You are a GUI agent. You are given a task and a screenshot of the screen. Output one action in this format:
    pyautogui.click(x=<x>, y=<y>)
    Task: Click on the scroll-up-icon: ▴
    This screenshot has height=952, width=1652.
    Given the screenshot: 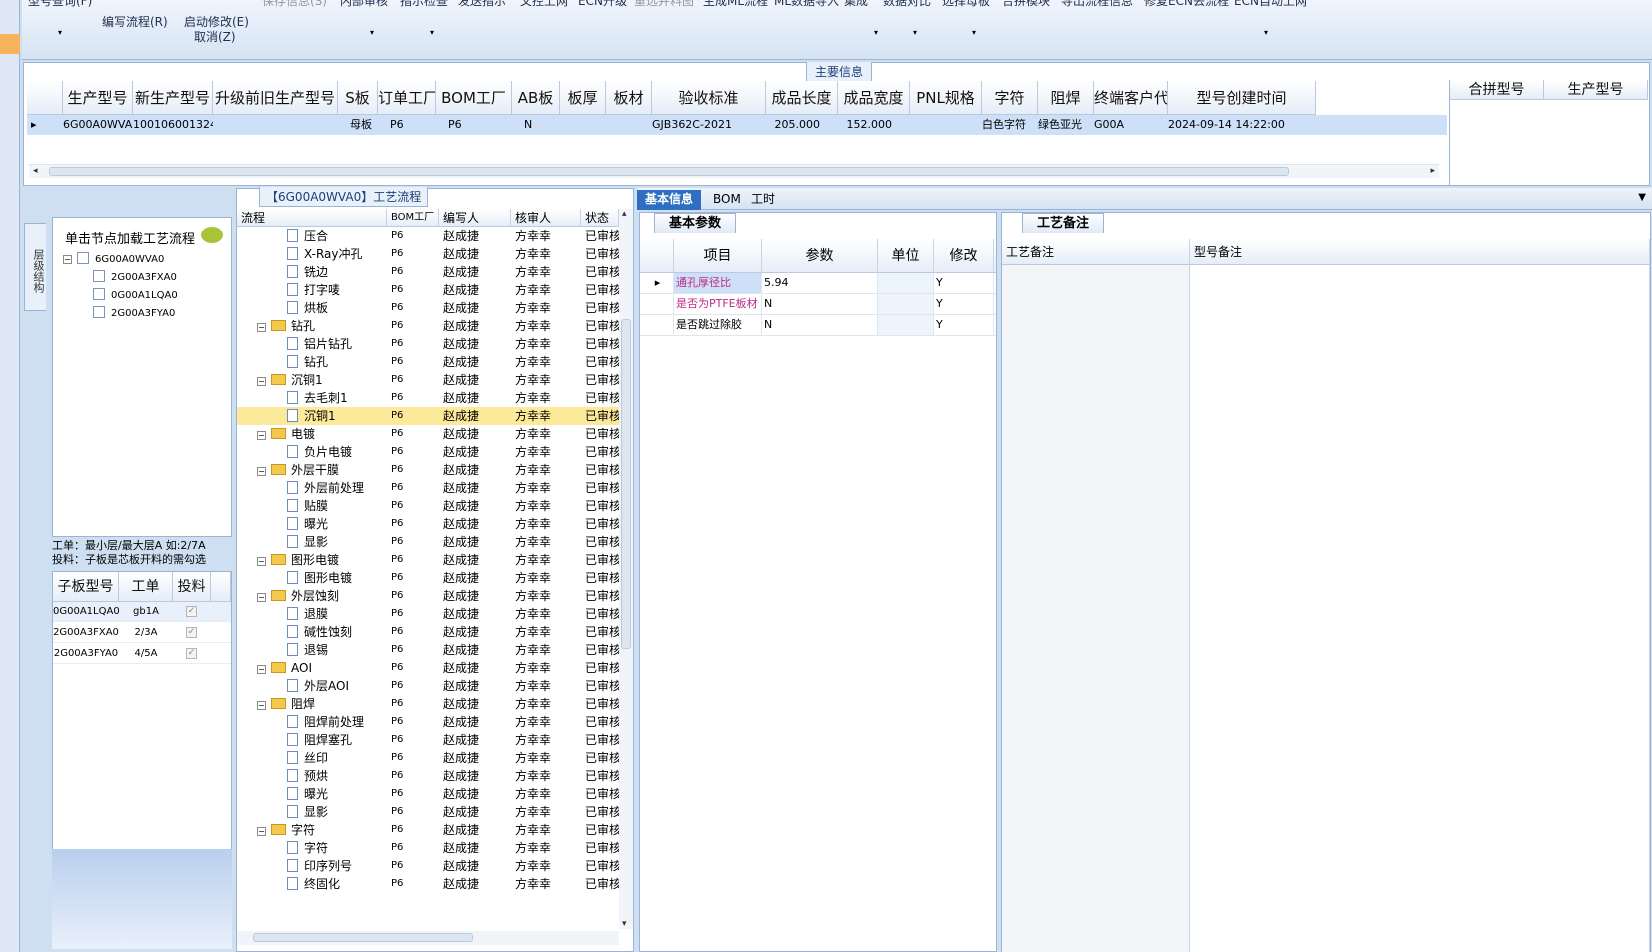 What is the action you would take?
    pyautogui.click(x=624, y=214)
    